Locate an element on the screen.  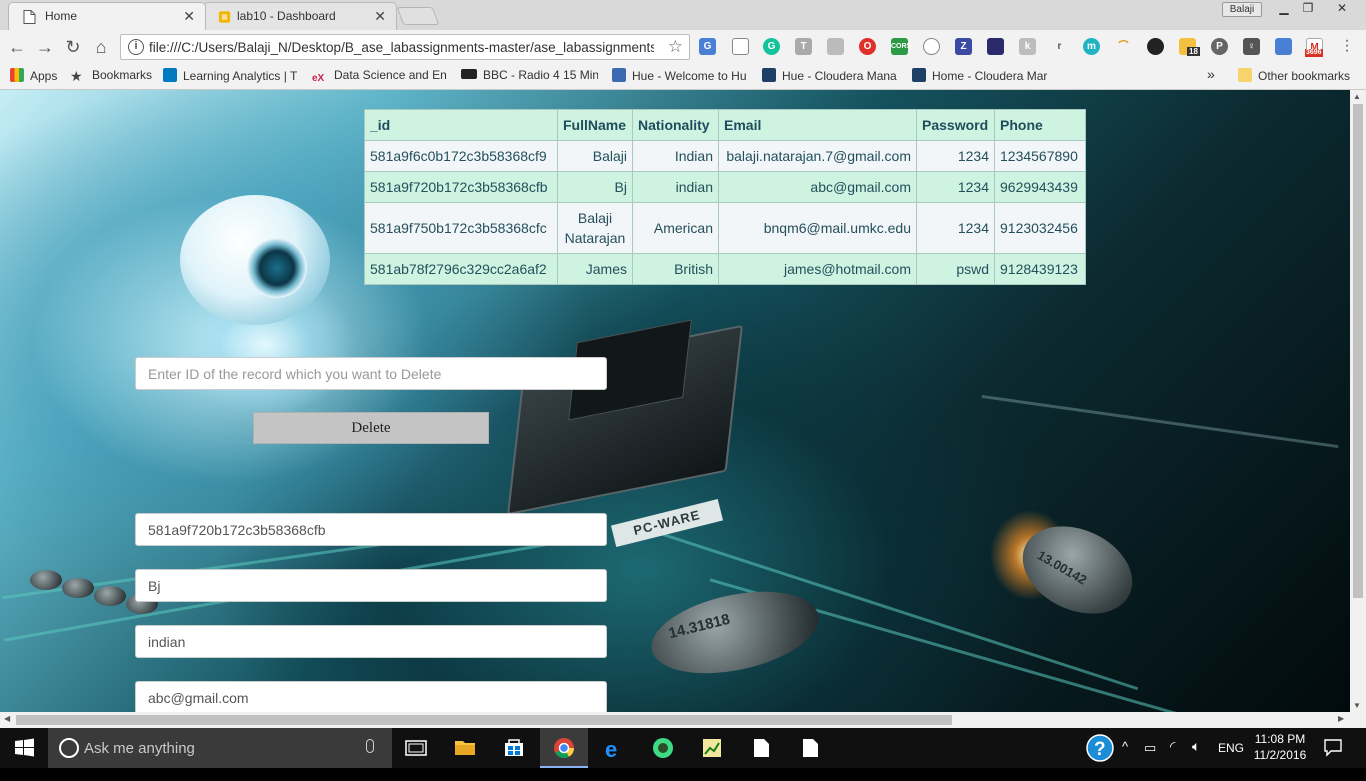
tab-lab10-dashboard: lab10 - Dashboard ✕ is located at coordinates (300, 16).